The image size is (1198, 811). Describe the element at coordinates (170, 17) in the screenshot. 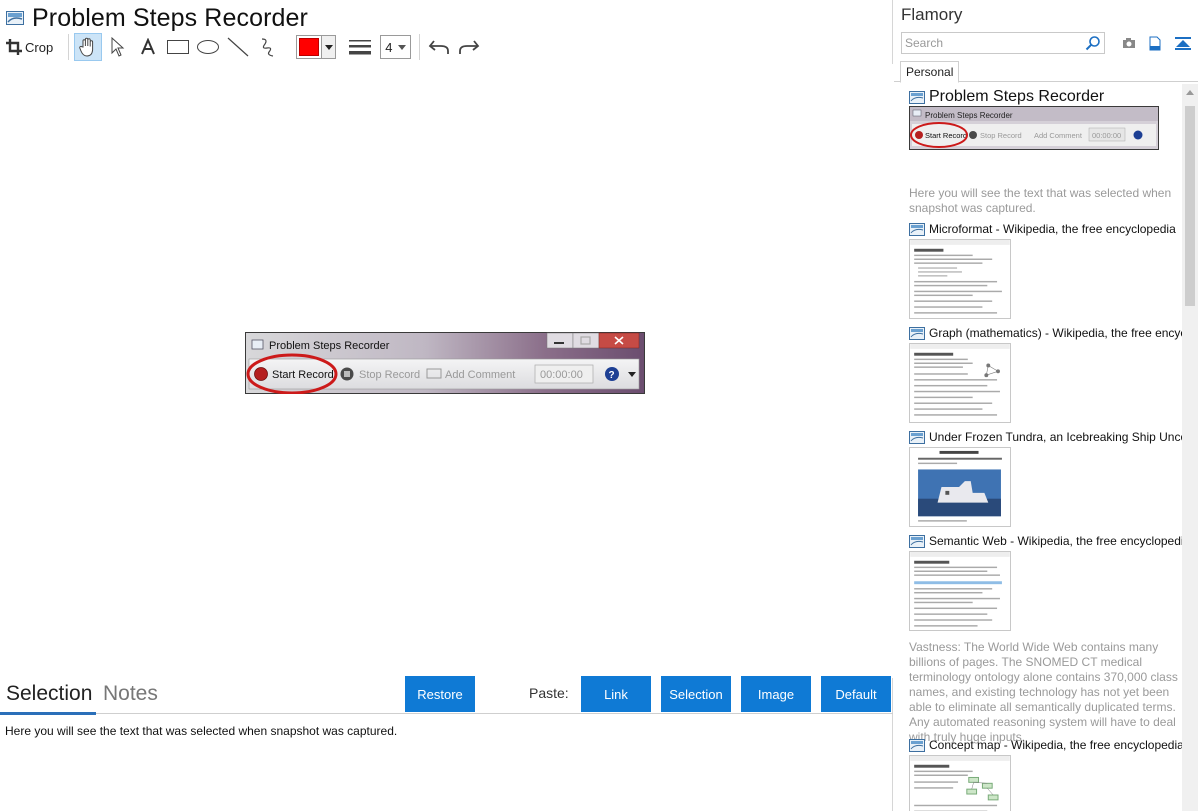

I see `page-title: Problem Steps Recorder` at that location.